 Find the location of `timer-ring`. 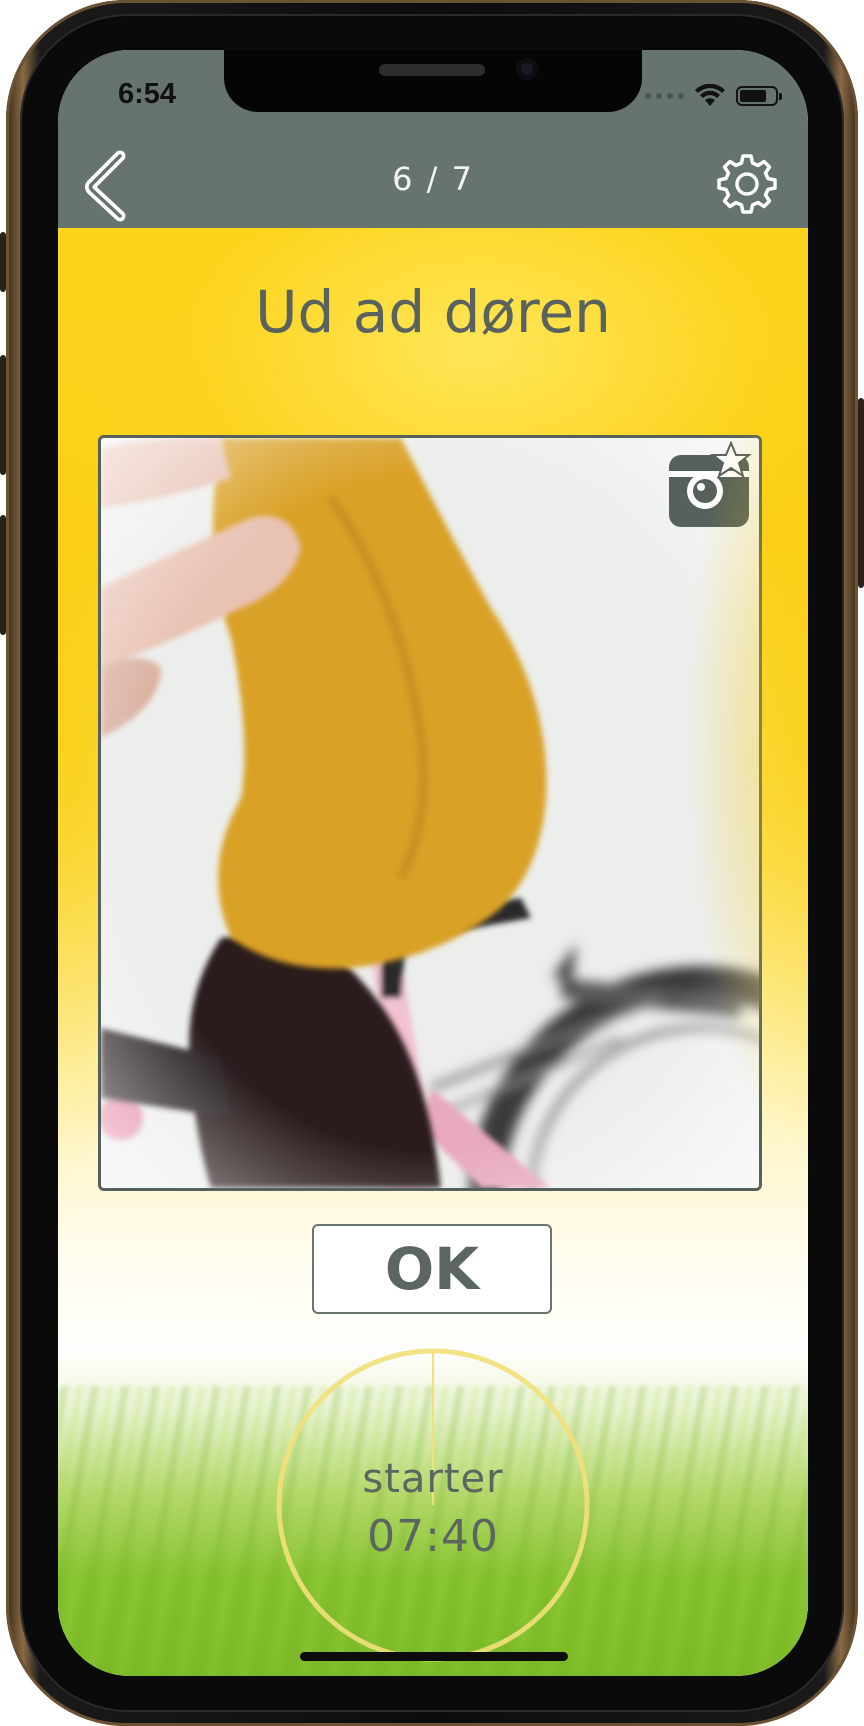

timer-ring is located at coordinates (433, 1505).